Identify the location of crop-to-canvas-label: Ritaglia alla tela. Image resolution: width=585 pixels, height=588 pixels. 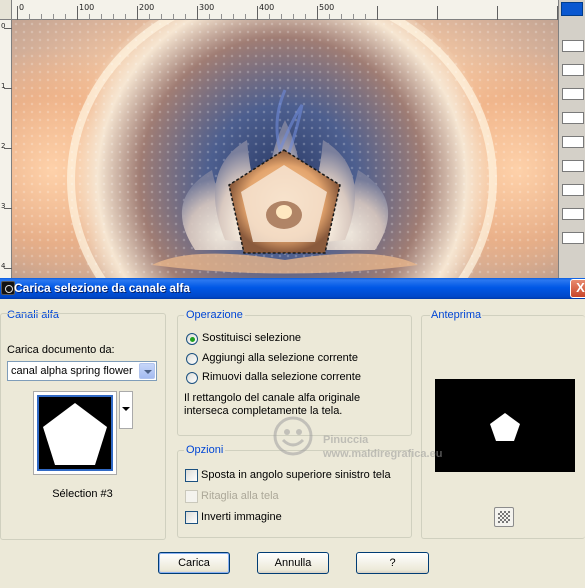
(240, 496).